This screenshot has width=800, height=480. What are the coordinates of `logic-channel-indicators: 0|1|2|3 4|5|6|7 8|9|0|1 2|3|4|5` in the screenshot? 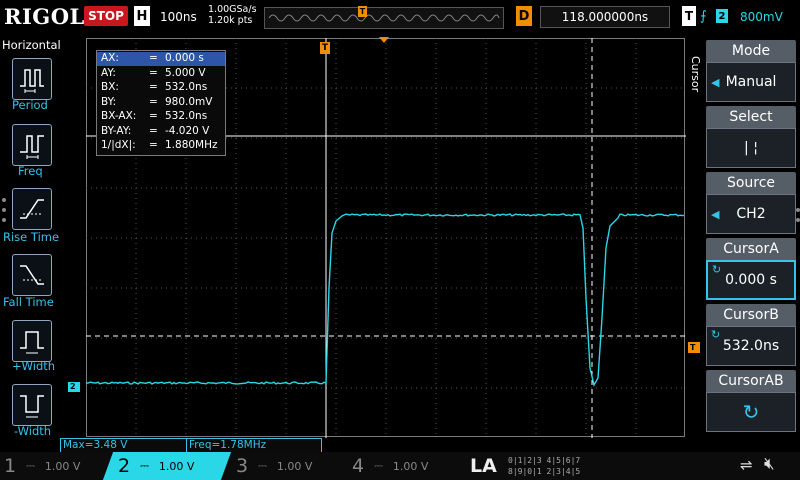 It's located at (544, 466).